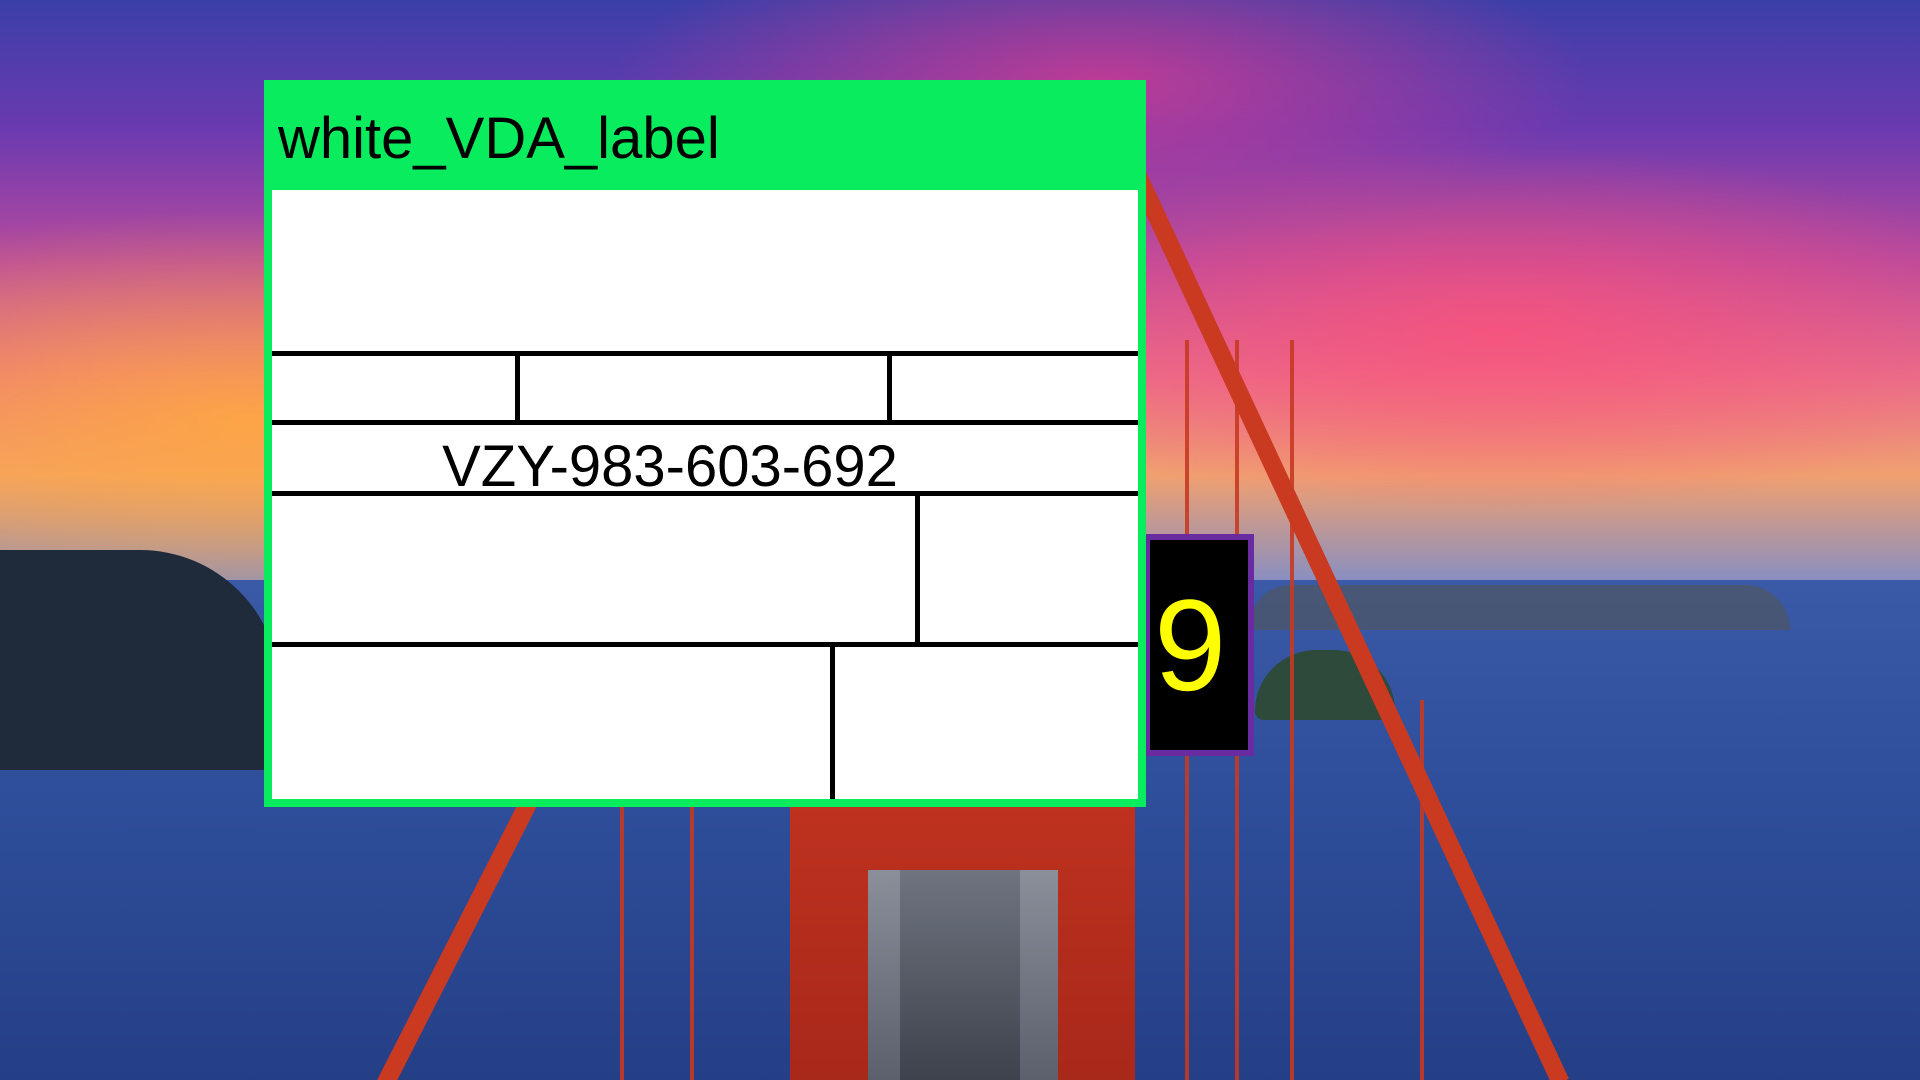 The width and height of the screenshot is (1920, 1080). What do you see at coordinates (960, 975) in the screenshot?
I see `bridge-road` at bounding box center [960, 975].